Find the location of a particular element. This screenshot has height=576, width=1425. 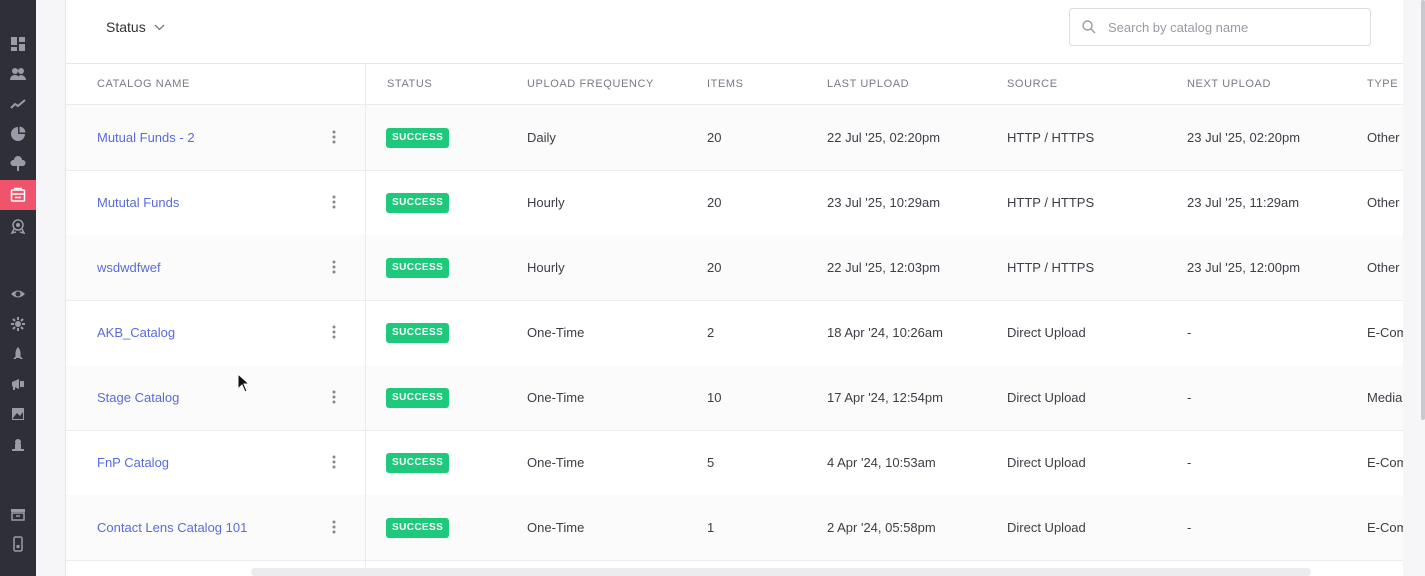

catalog-name-link: Contact Lens Catalog 101 is located at coordinates (172, 527).